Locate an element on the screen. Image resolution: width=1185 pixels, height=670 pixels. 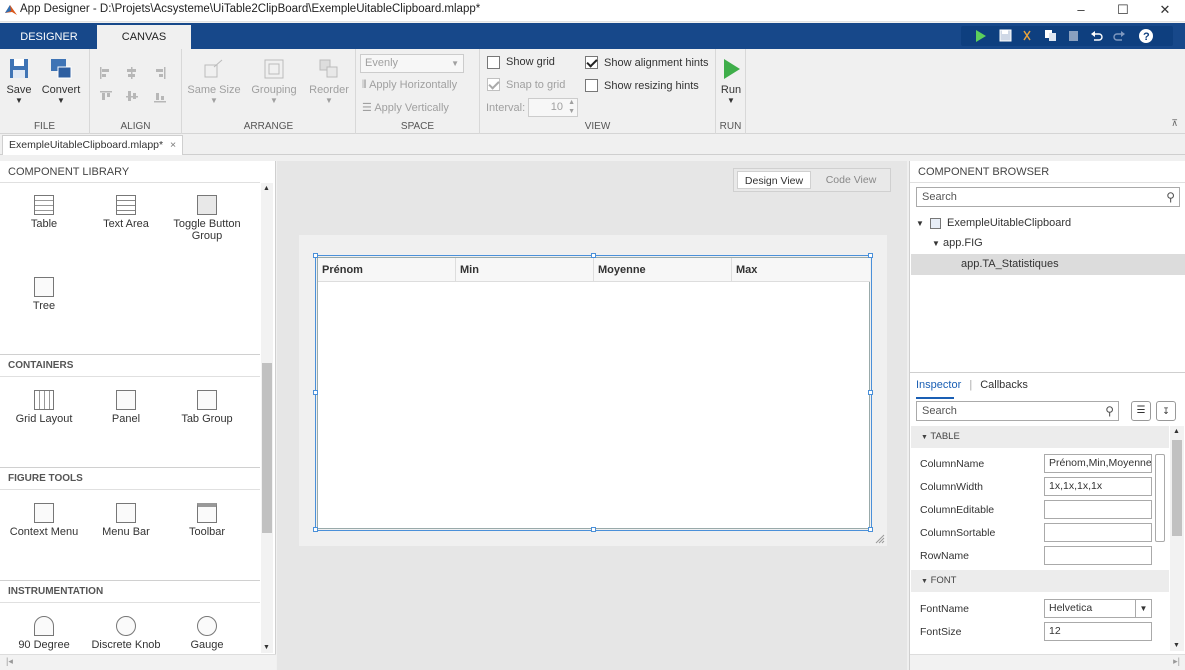
library-item-tree: Tree is located at coordinates (44, 294).